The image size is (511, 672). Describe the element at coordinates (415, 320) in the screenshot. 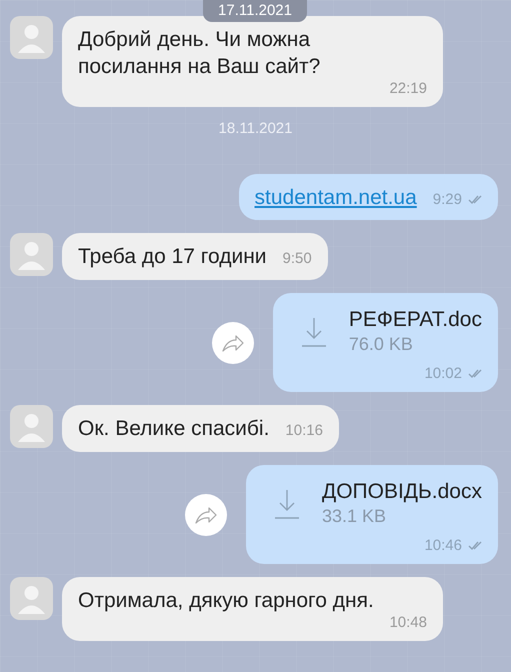

I see `file-name: РЕФЕРАТ.doc` at that location.